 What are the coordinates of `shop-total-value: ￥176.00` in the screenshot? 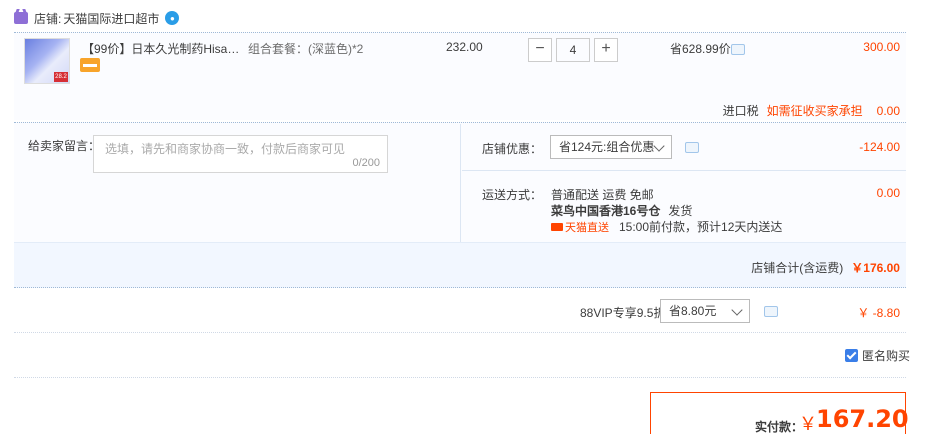 It's located at (875, 268).